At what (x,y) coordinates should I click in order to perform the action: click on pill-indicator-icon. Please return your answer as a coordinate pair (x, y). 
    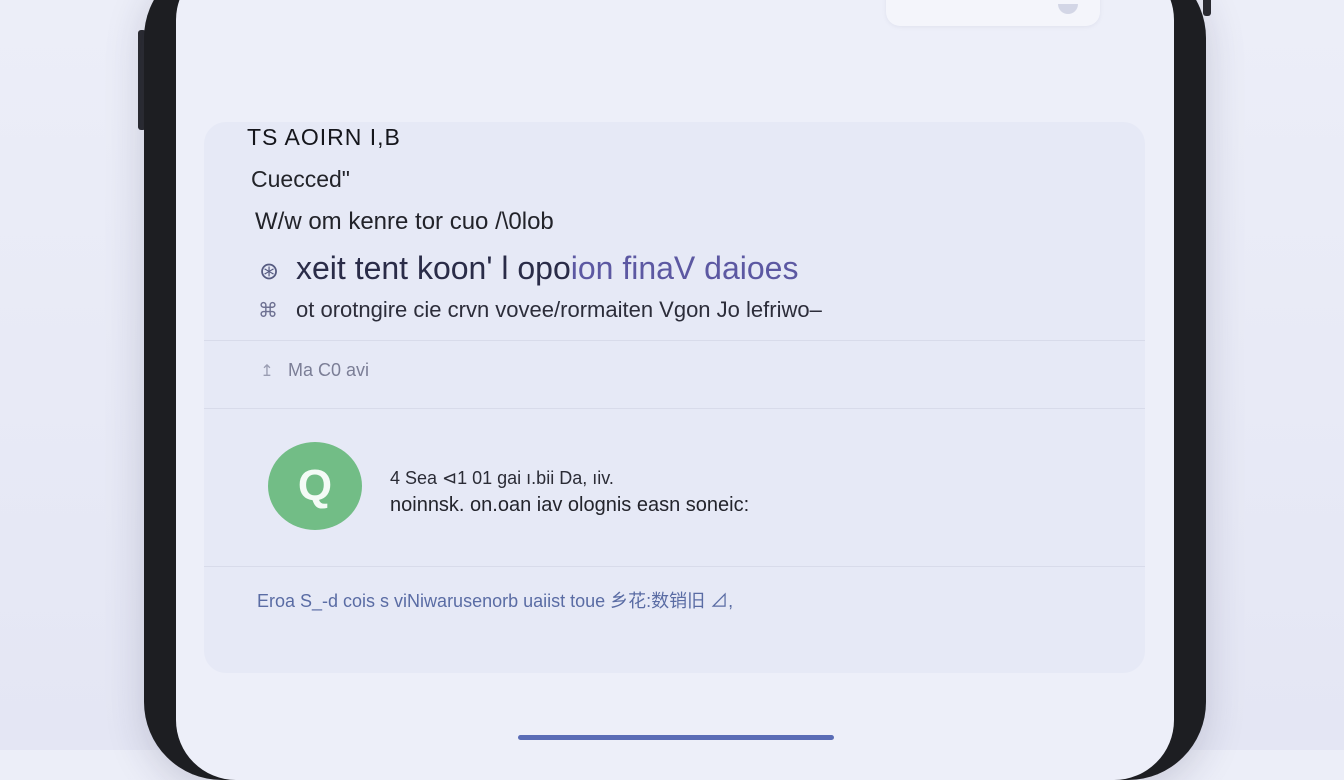
    Looking at the image, I should click on (1068, 9).